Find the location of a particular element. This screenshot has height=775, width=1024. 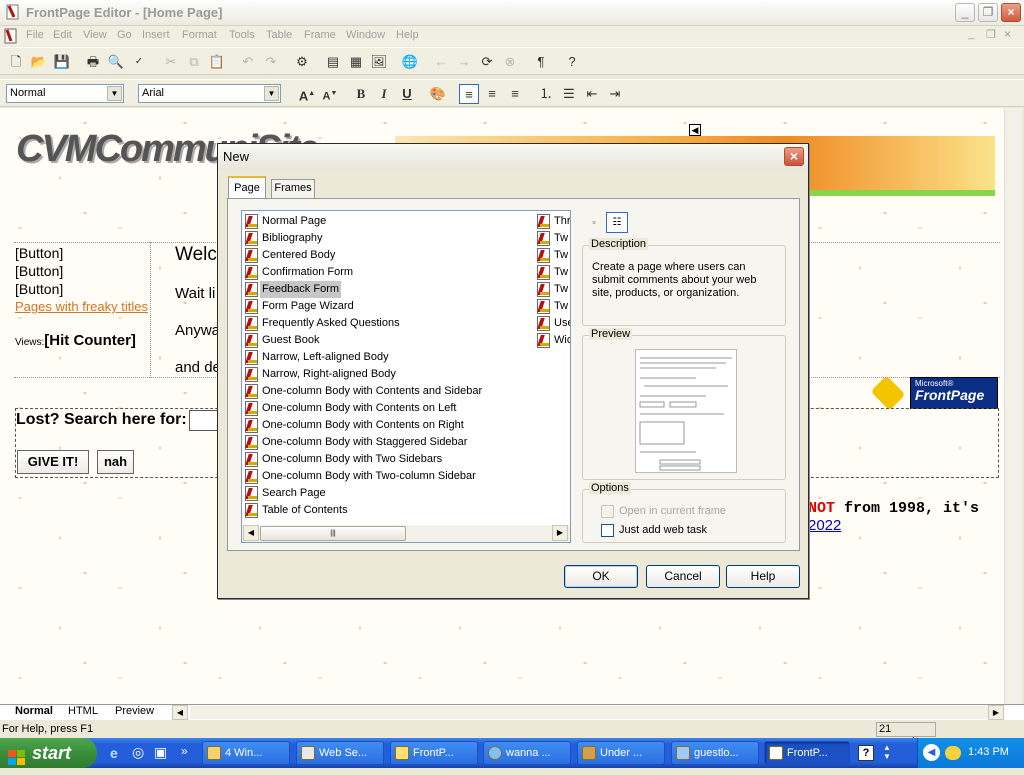

save-icon: 💾 is located at coordinates (62, 62).